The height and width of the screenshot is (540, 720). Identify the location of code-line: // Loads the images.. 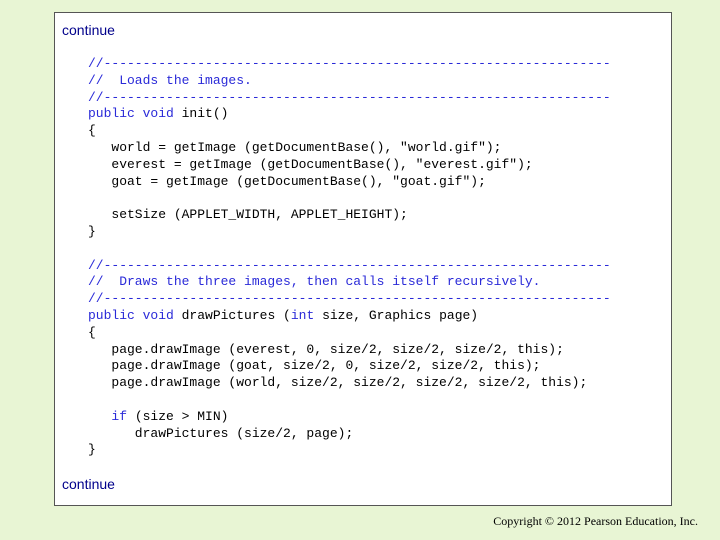
(349, 81).